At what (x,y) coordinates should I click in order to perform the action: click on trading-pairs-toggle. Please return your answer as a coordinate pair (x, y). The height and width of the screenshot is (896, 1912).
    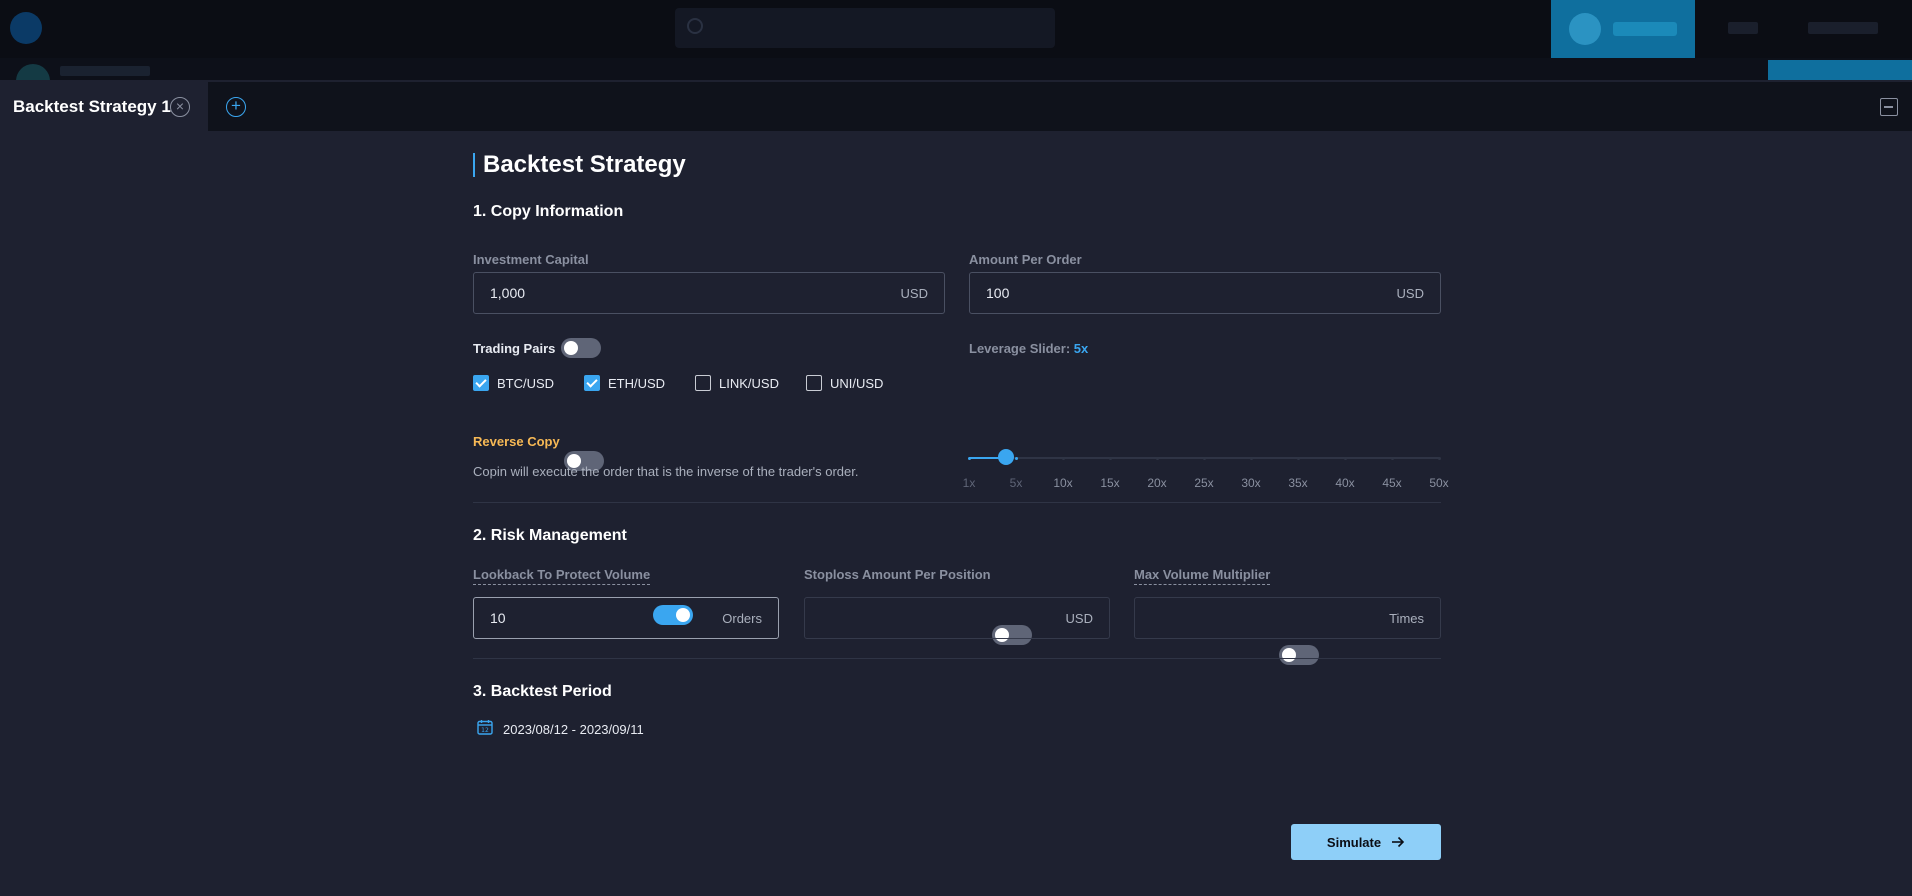
    Looking at the image, I should click on (581, 348).